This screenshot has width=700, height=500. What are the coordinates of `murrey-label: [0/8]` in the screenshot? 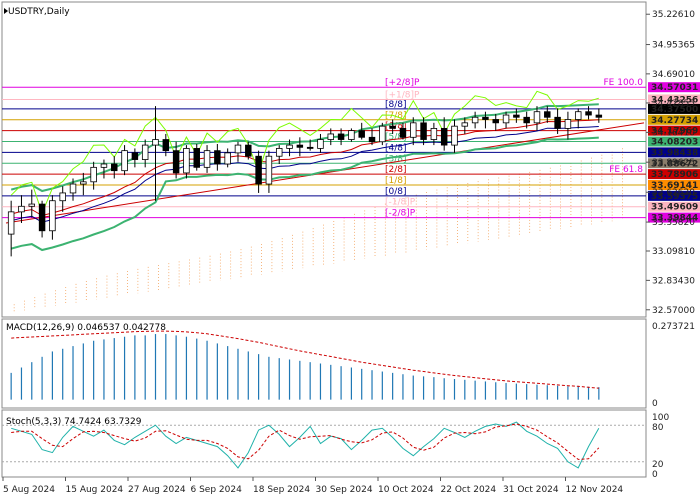 It's located at (396, 192).